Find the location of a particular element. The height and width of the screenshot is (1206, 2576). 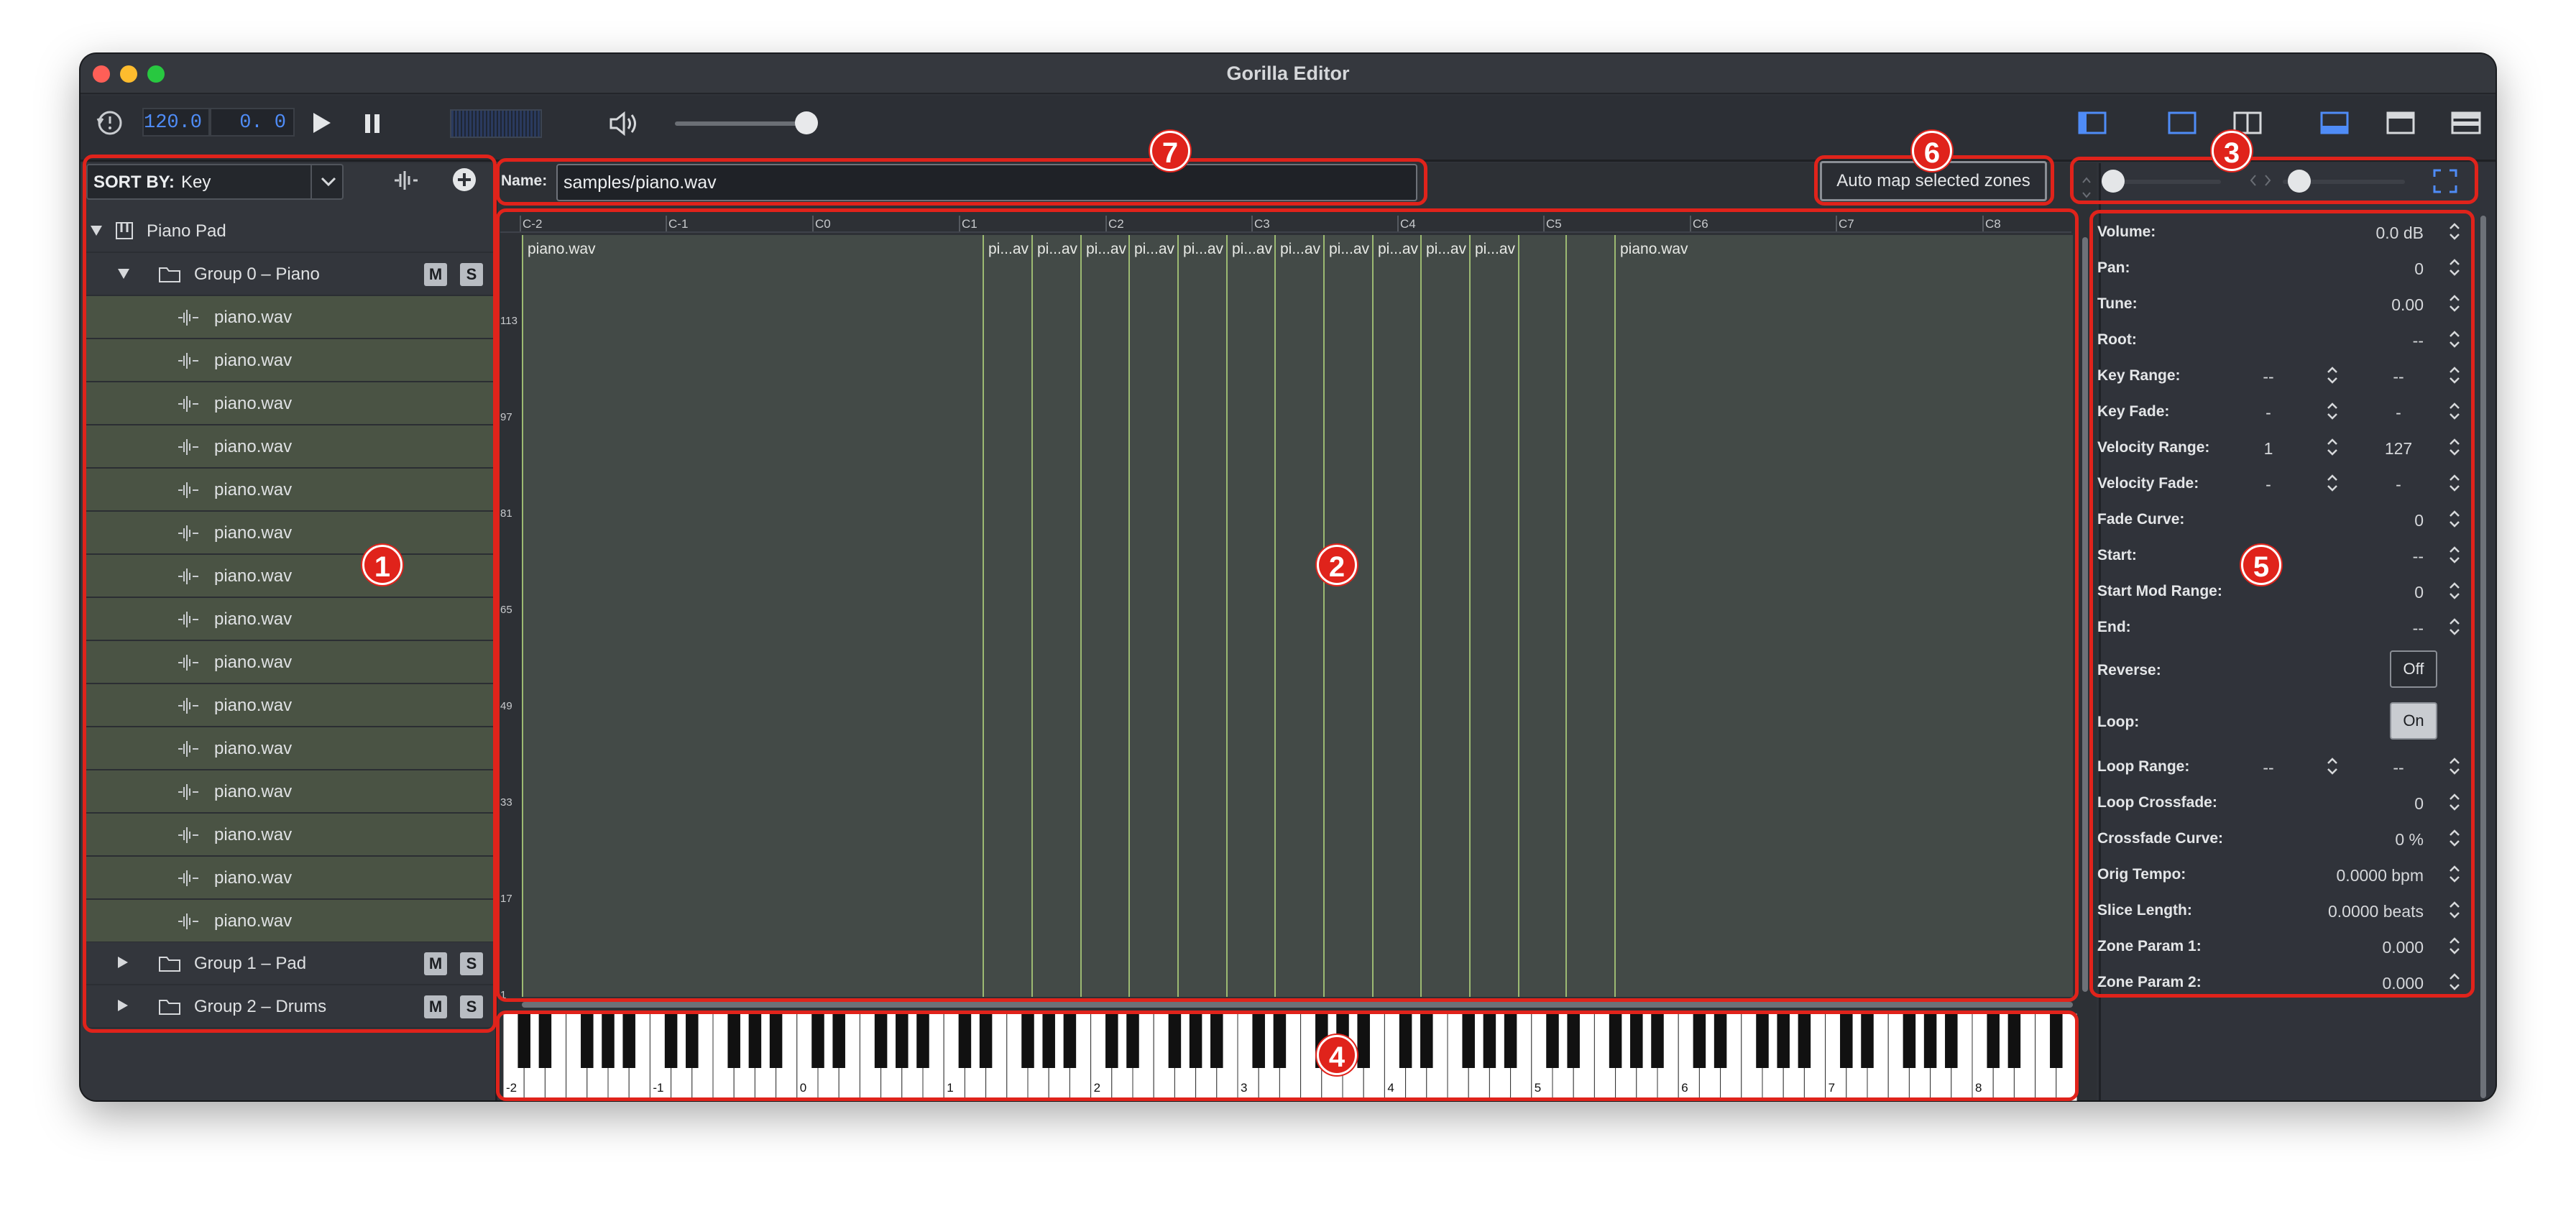

piano-keys is located at coordinates (1290, 1057).